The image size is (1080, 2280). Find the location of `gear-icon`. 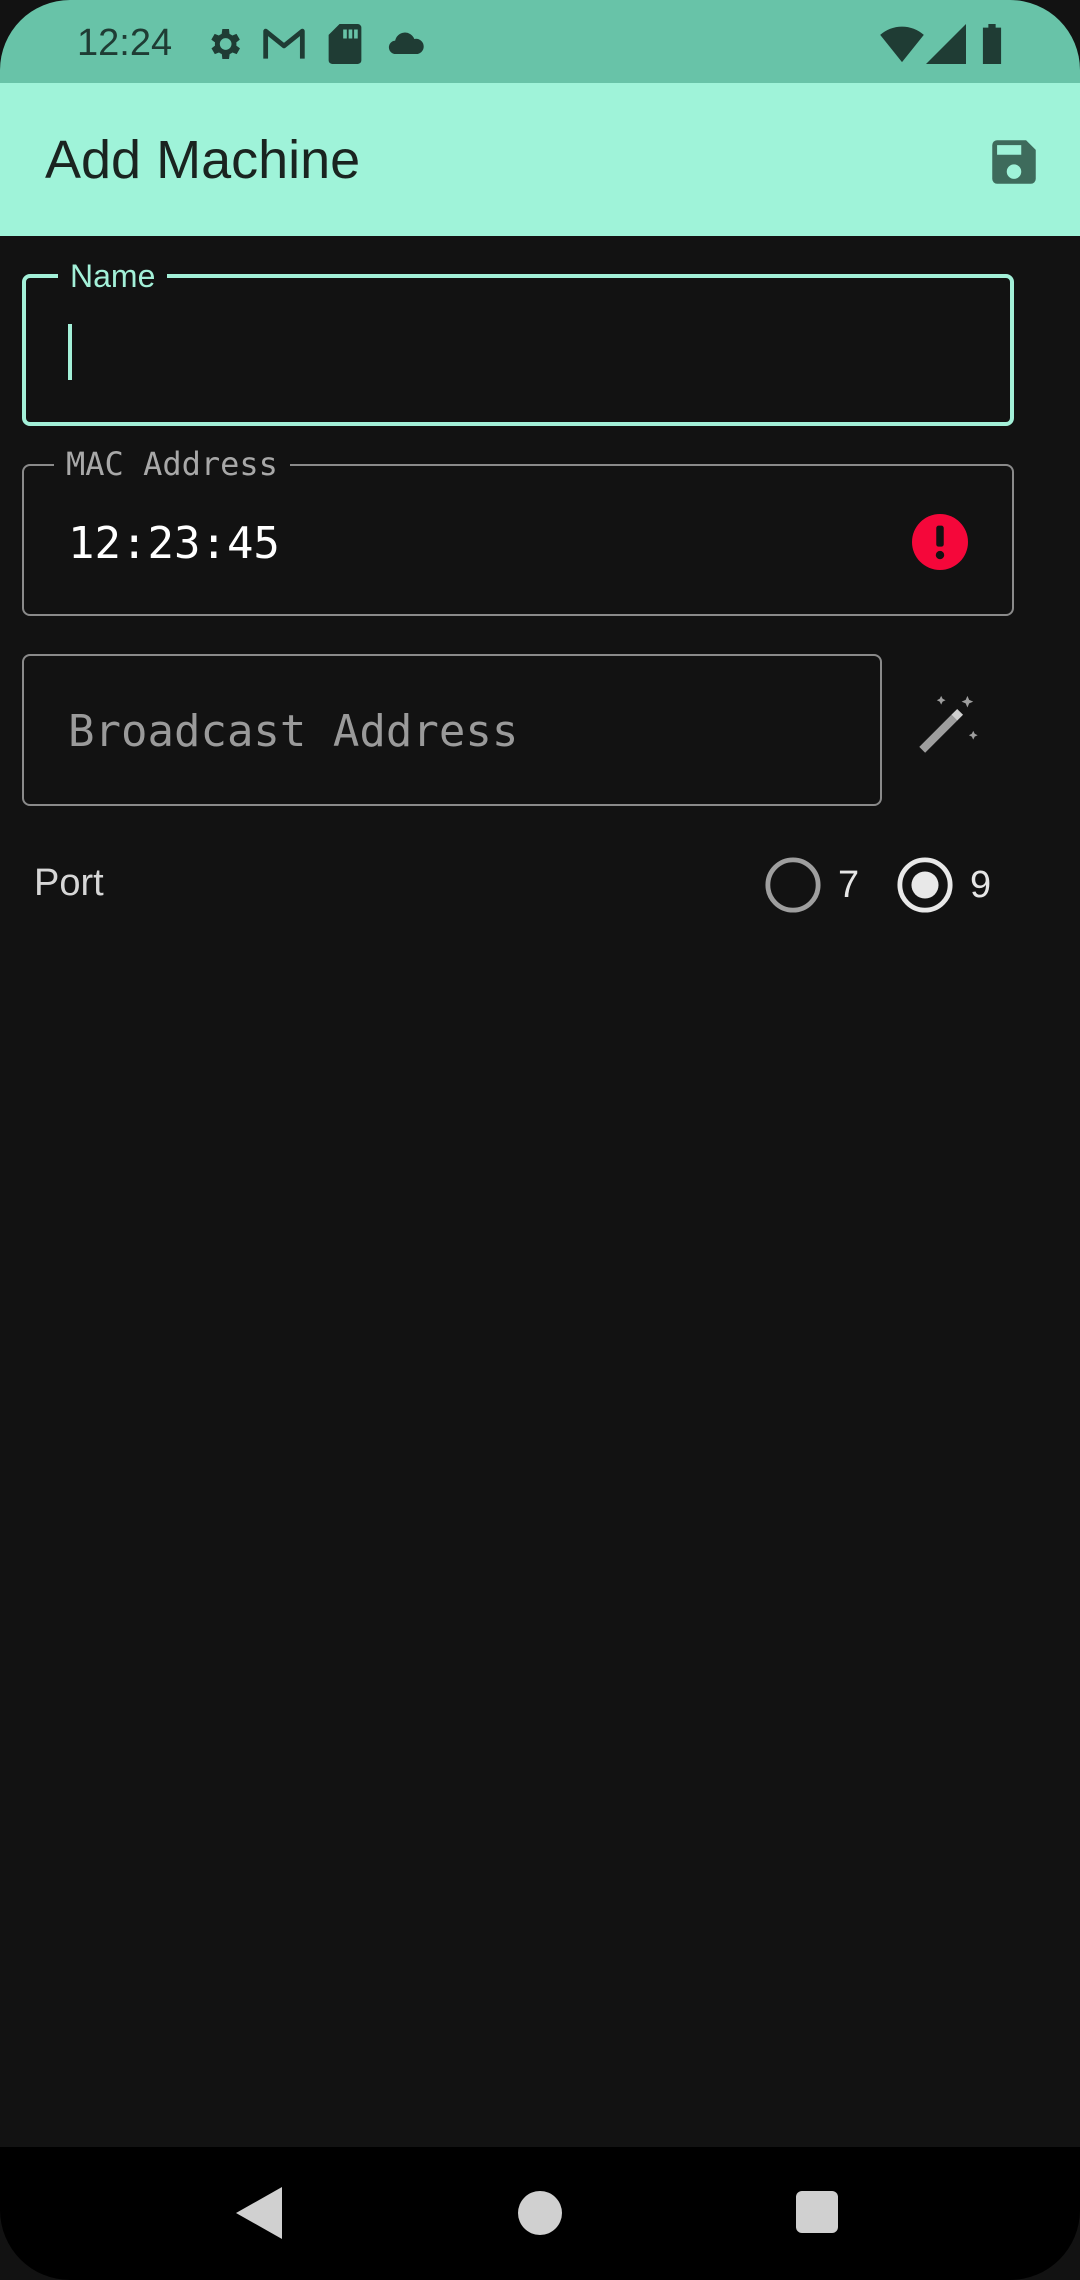

gear-icon is located at coordinates (225, 44).